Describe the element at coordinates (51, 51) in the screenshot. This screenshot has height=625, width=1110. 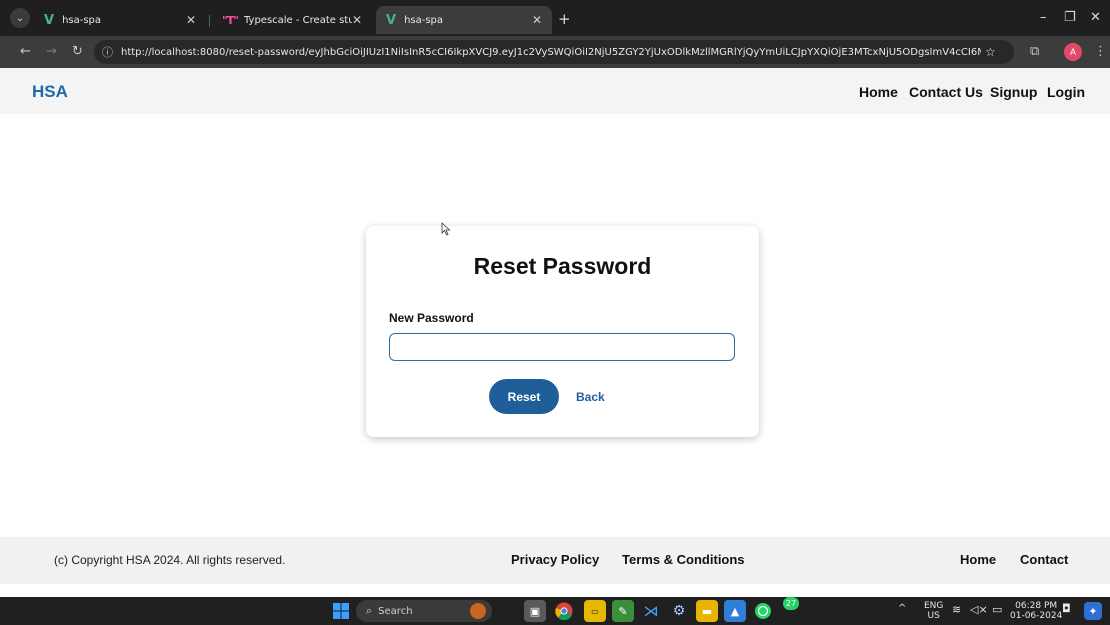
I see `forward-arrow-icon: →` at that location.